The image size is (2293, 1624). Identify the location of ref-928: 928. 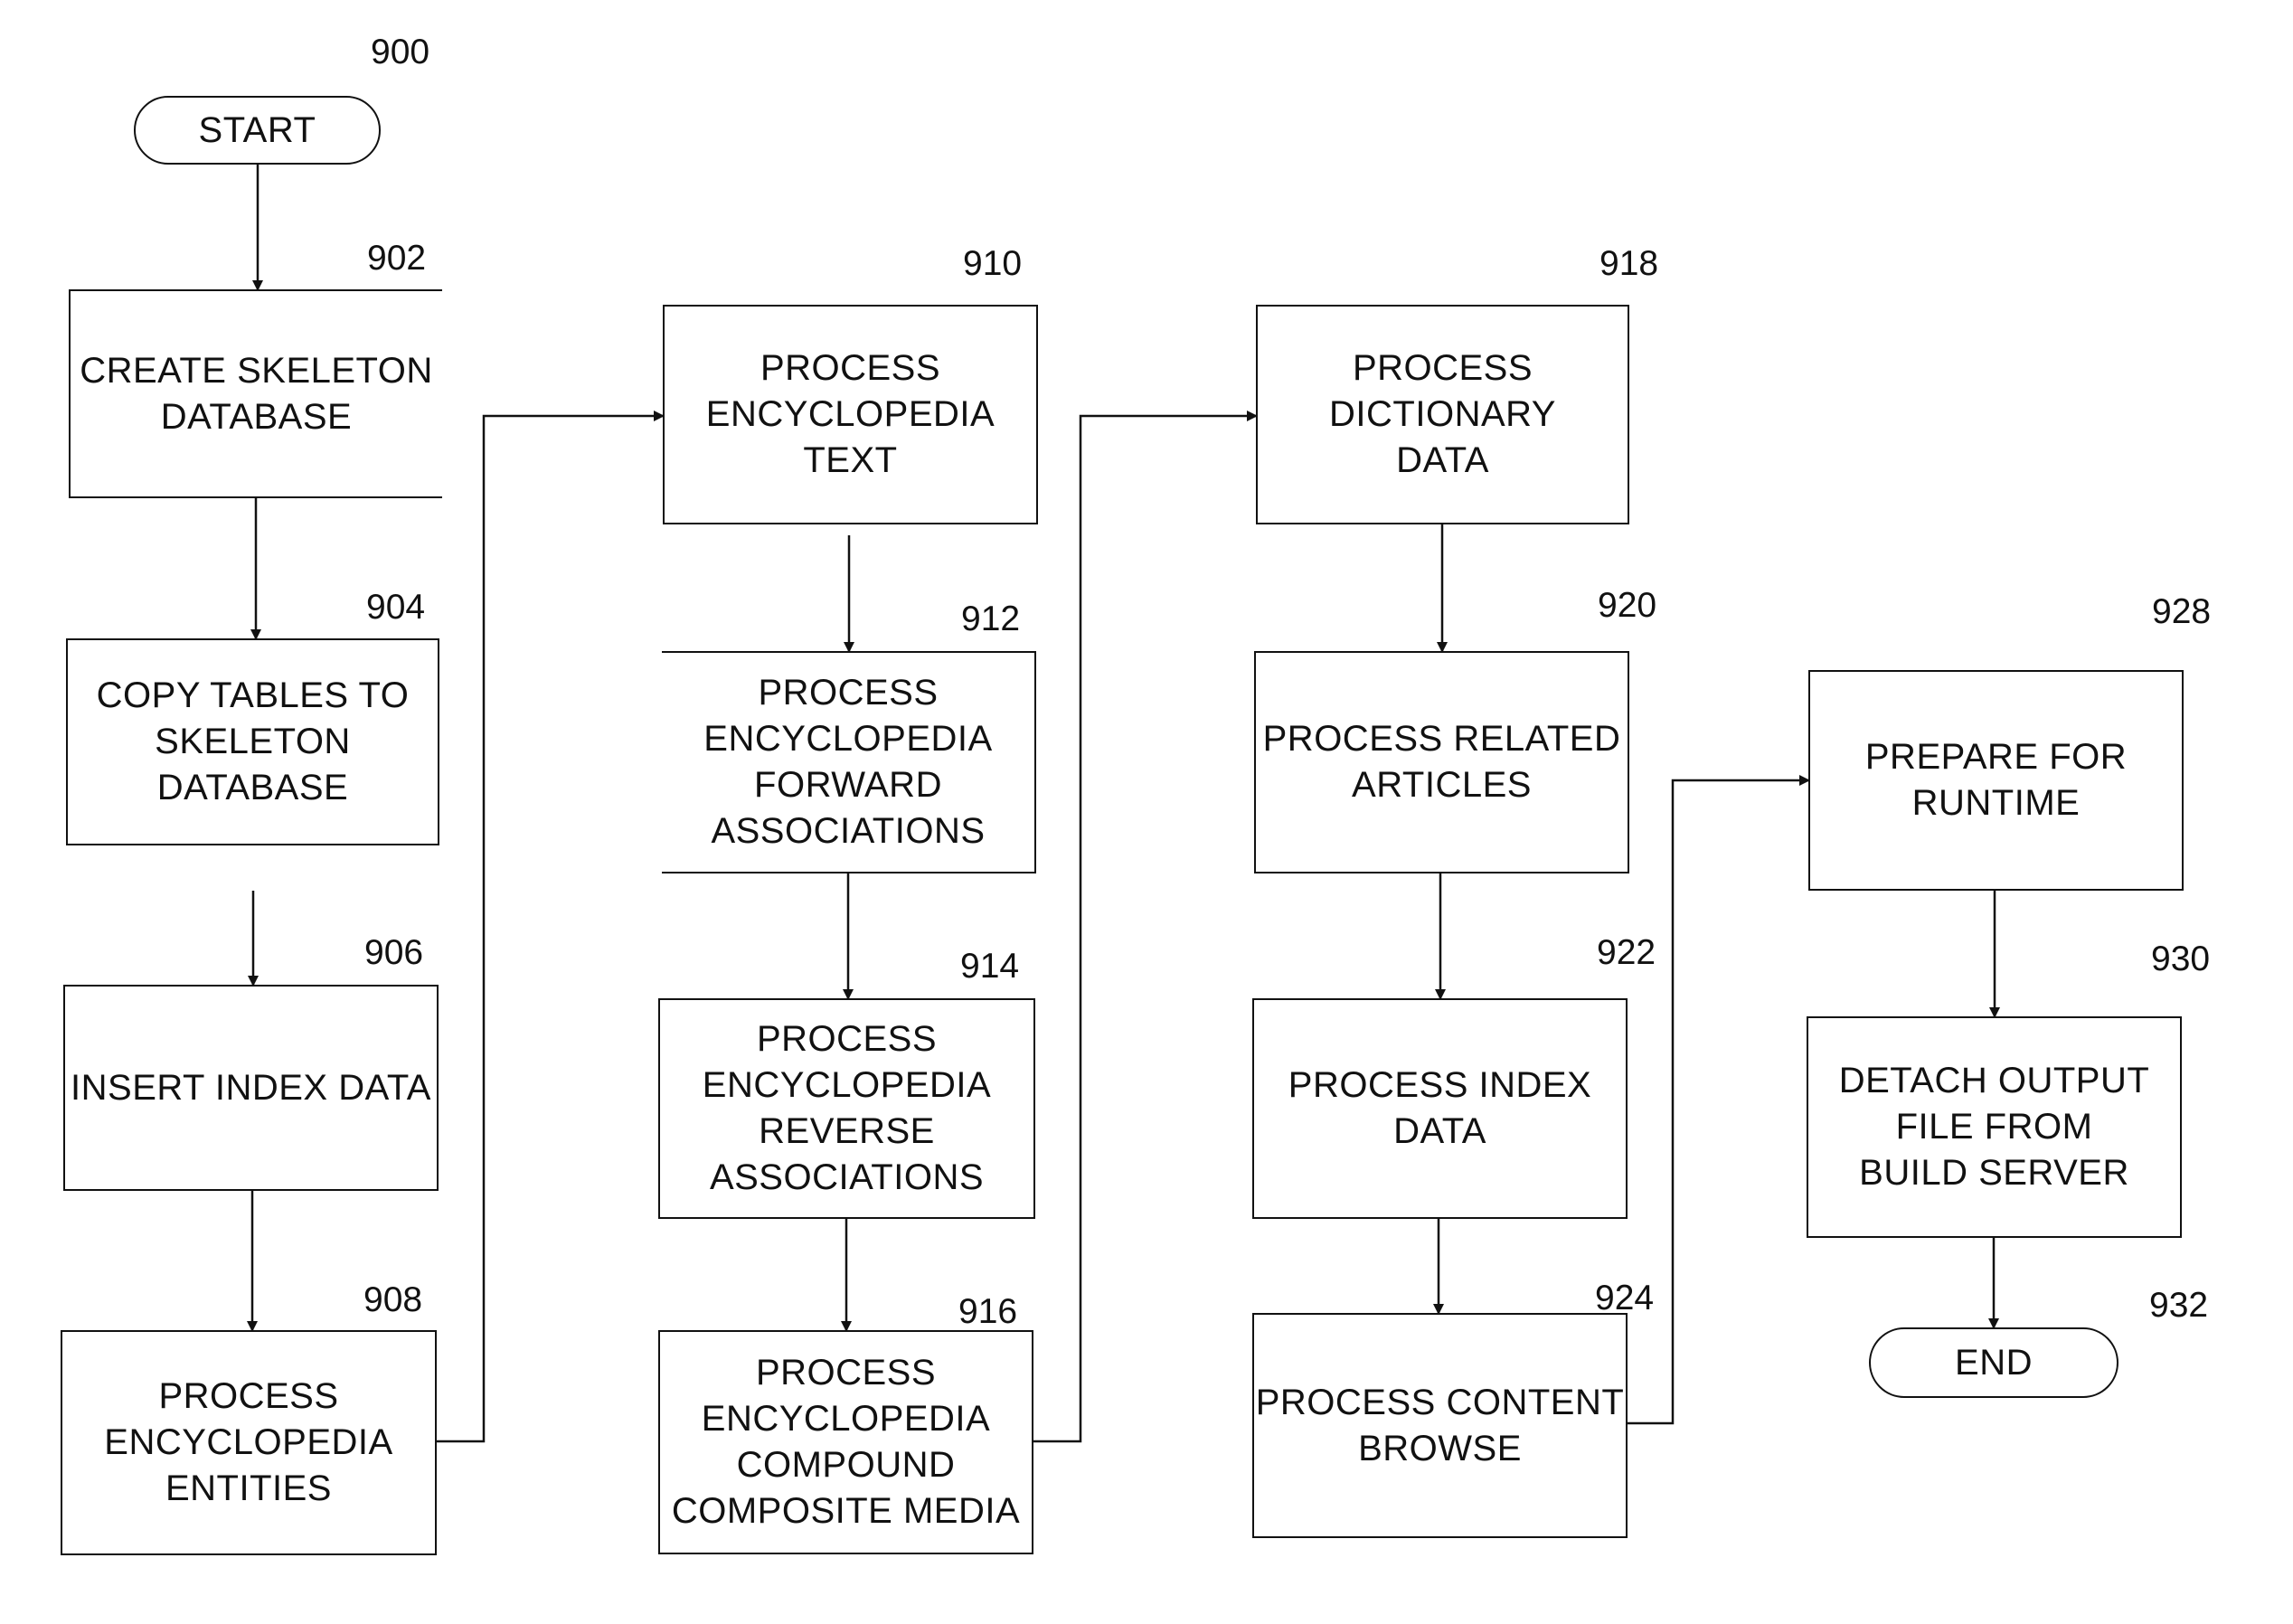
(2182, 611).